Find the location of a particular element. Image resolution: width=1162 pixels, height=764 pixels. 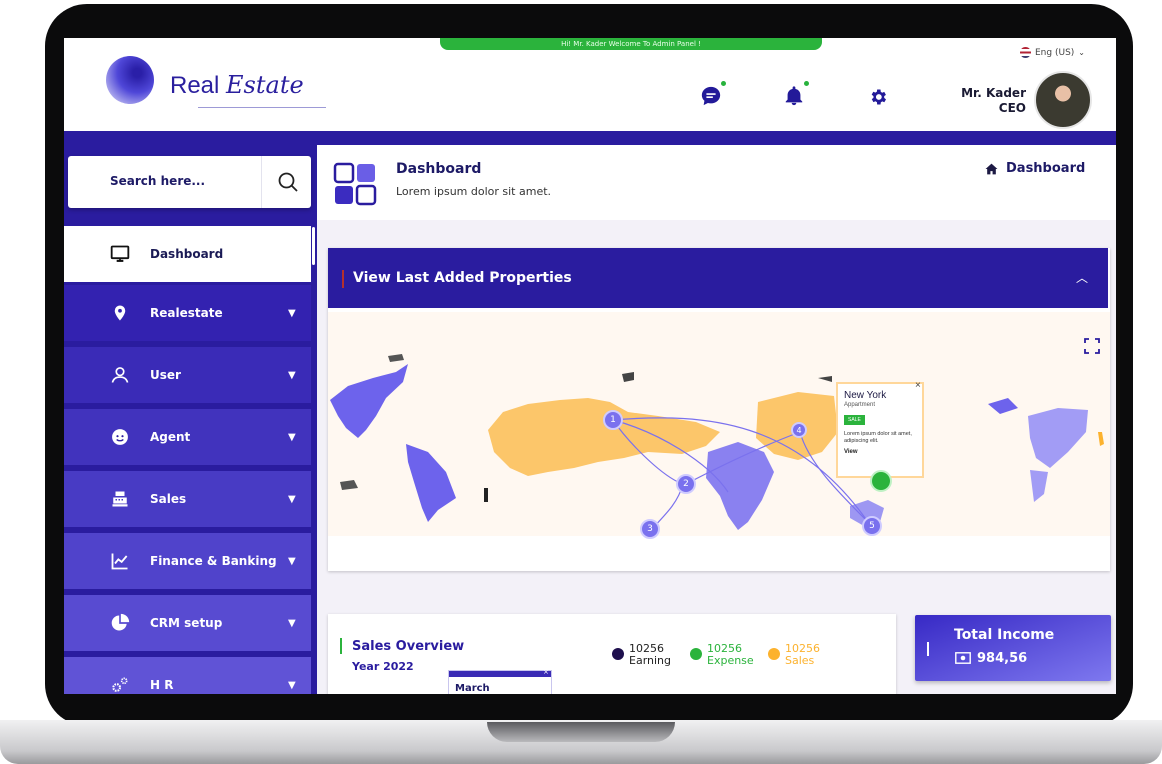

chat-icon is located at coordinates (711, 96).